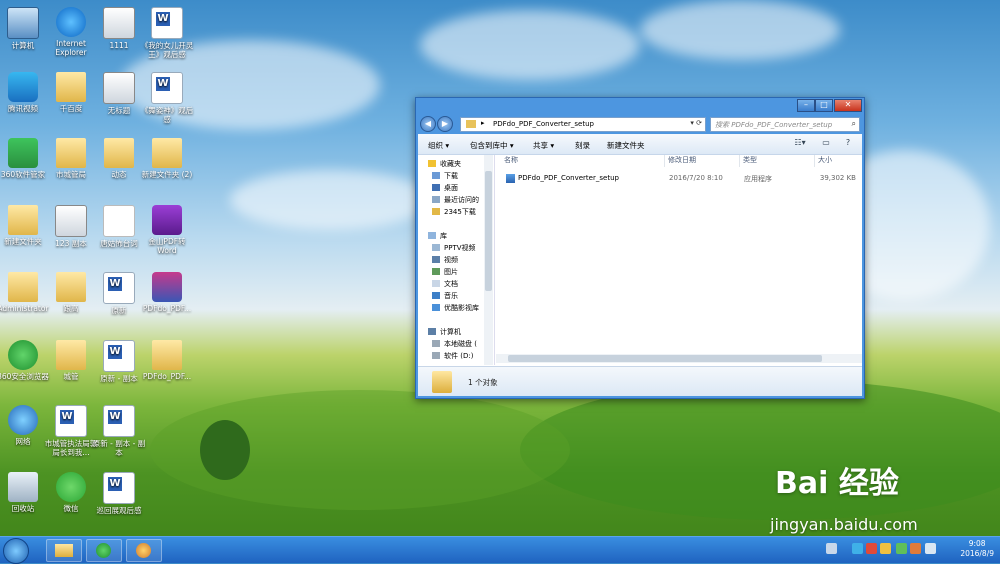  What do you see at coordinates (785, 124) in the screenshot?
I see `search-box: 搜索 PDFdo_PDF_Converter_setup ⌕` at bounding box center [785, 124].